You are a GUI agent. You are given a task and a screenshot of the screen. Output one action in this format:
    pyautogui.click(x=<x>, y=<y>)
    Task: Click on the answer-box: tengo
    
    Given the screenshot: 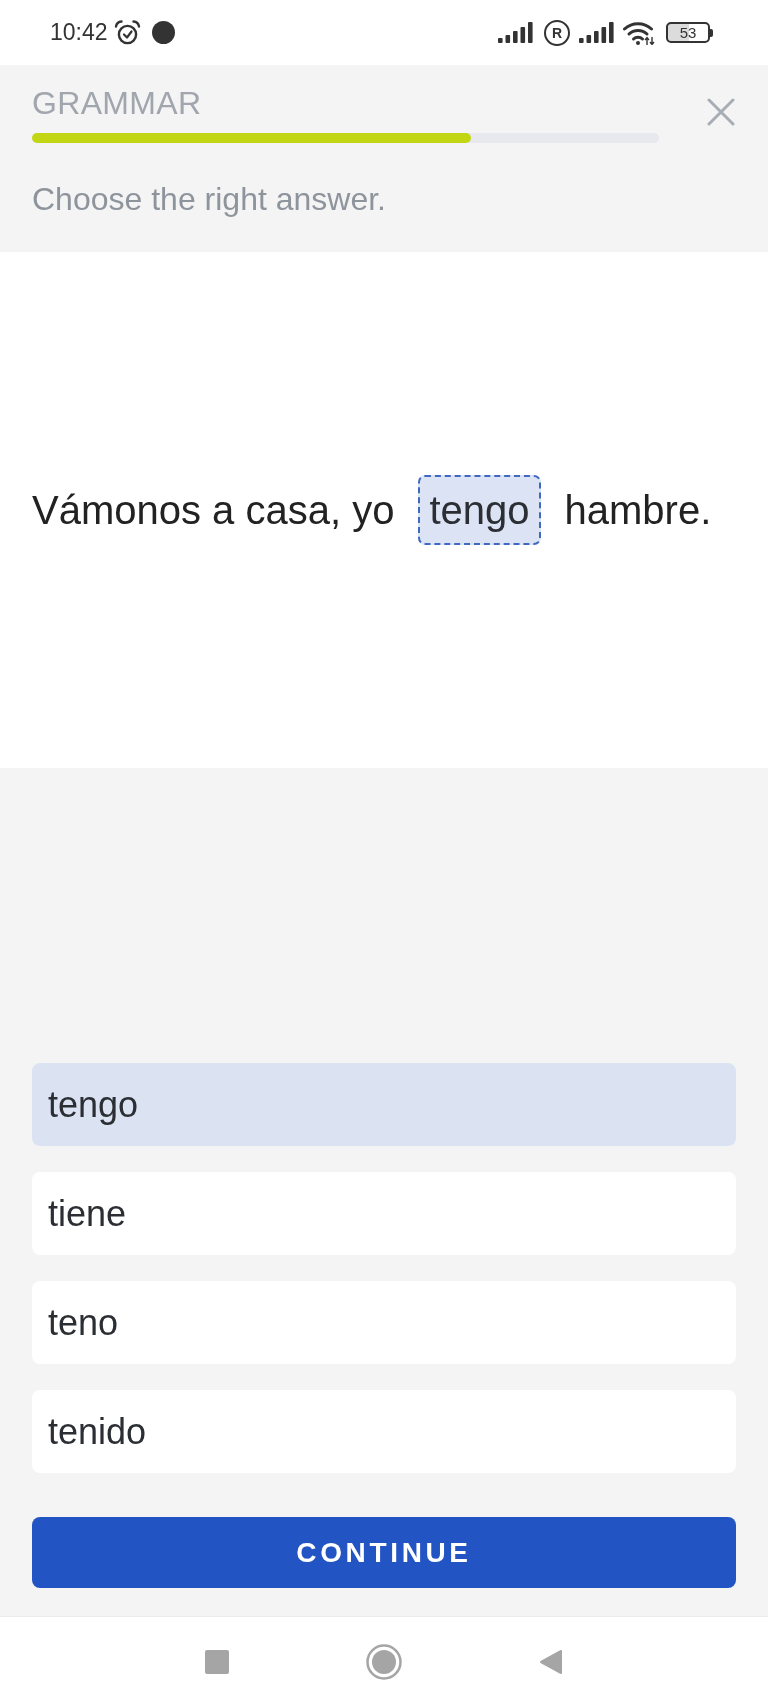 What is the action you would take?
    pyautogui.click(x=479, y=510)
    